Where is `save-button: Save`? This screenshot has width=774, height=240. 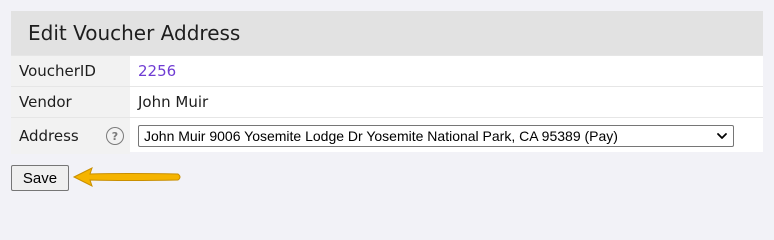
save-button: Save is located at coordinates (40, 178).